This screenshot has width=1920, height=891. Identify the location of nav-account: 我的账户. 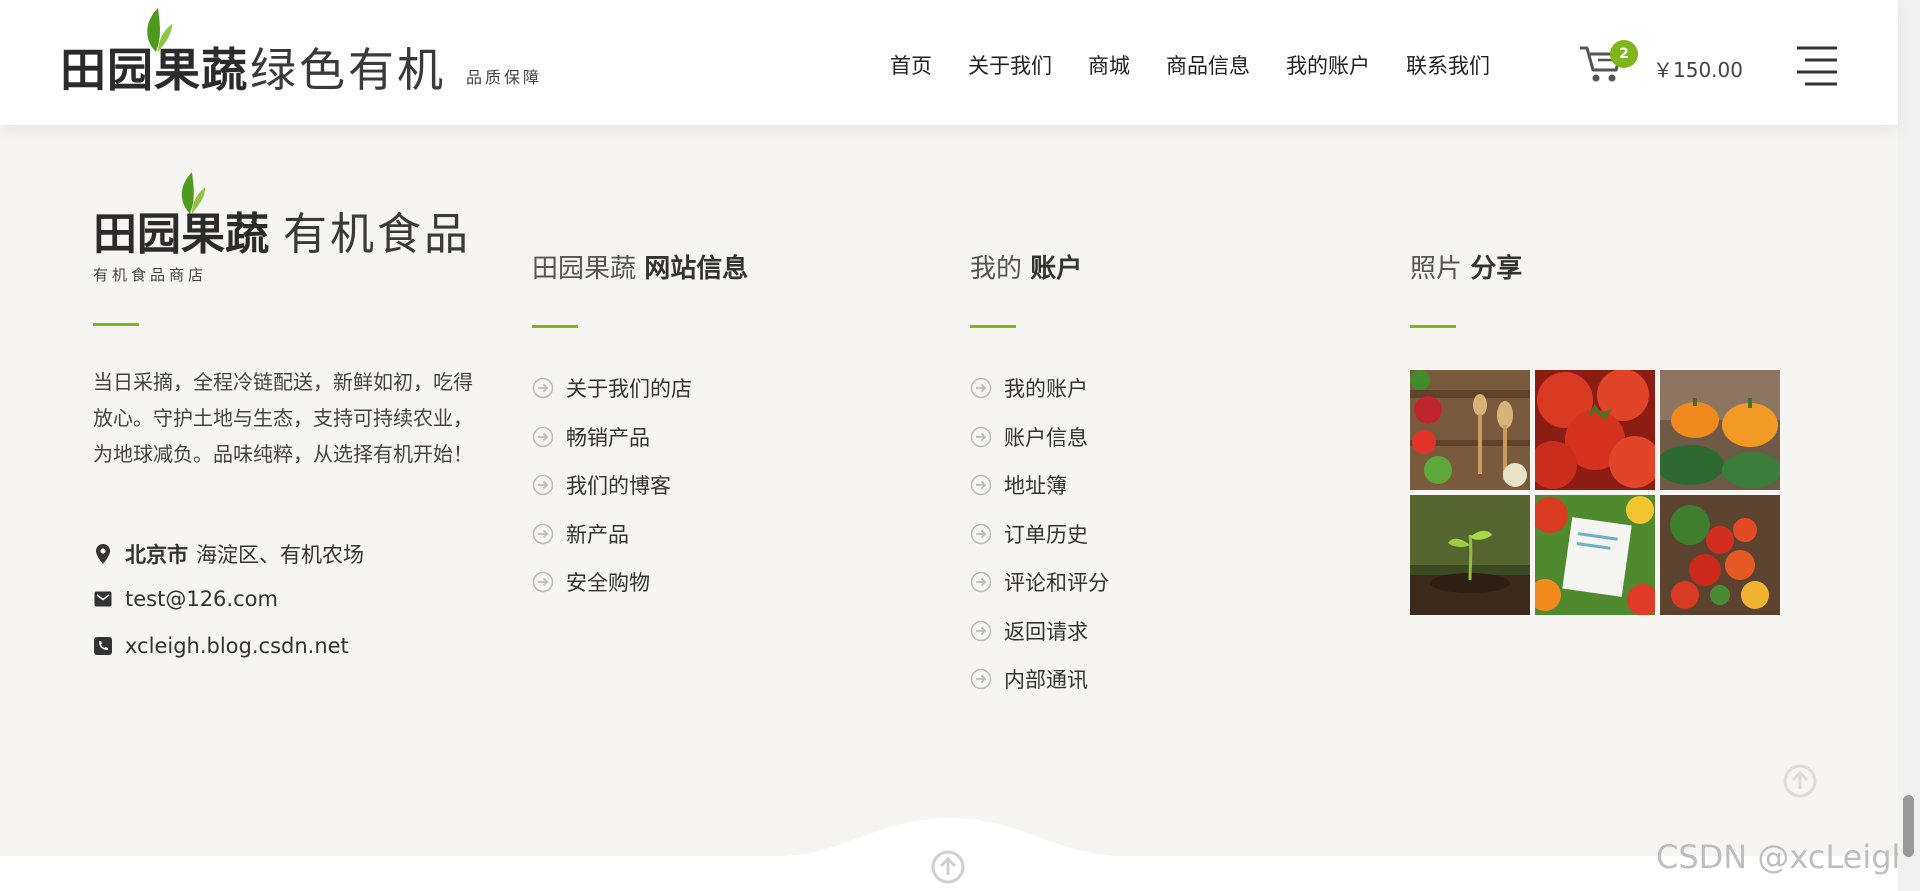
(1328, 65).